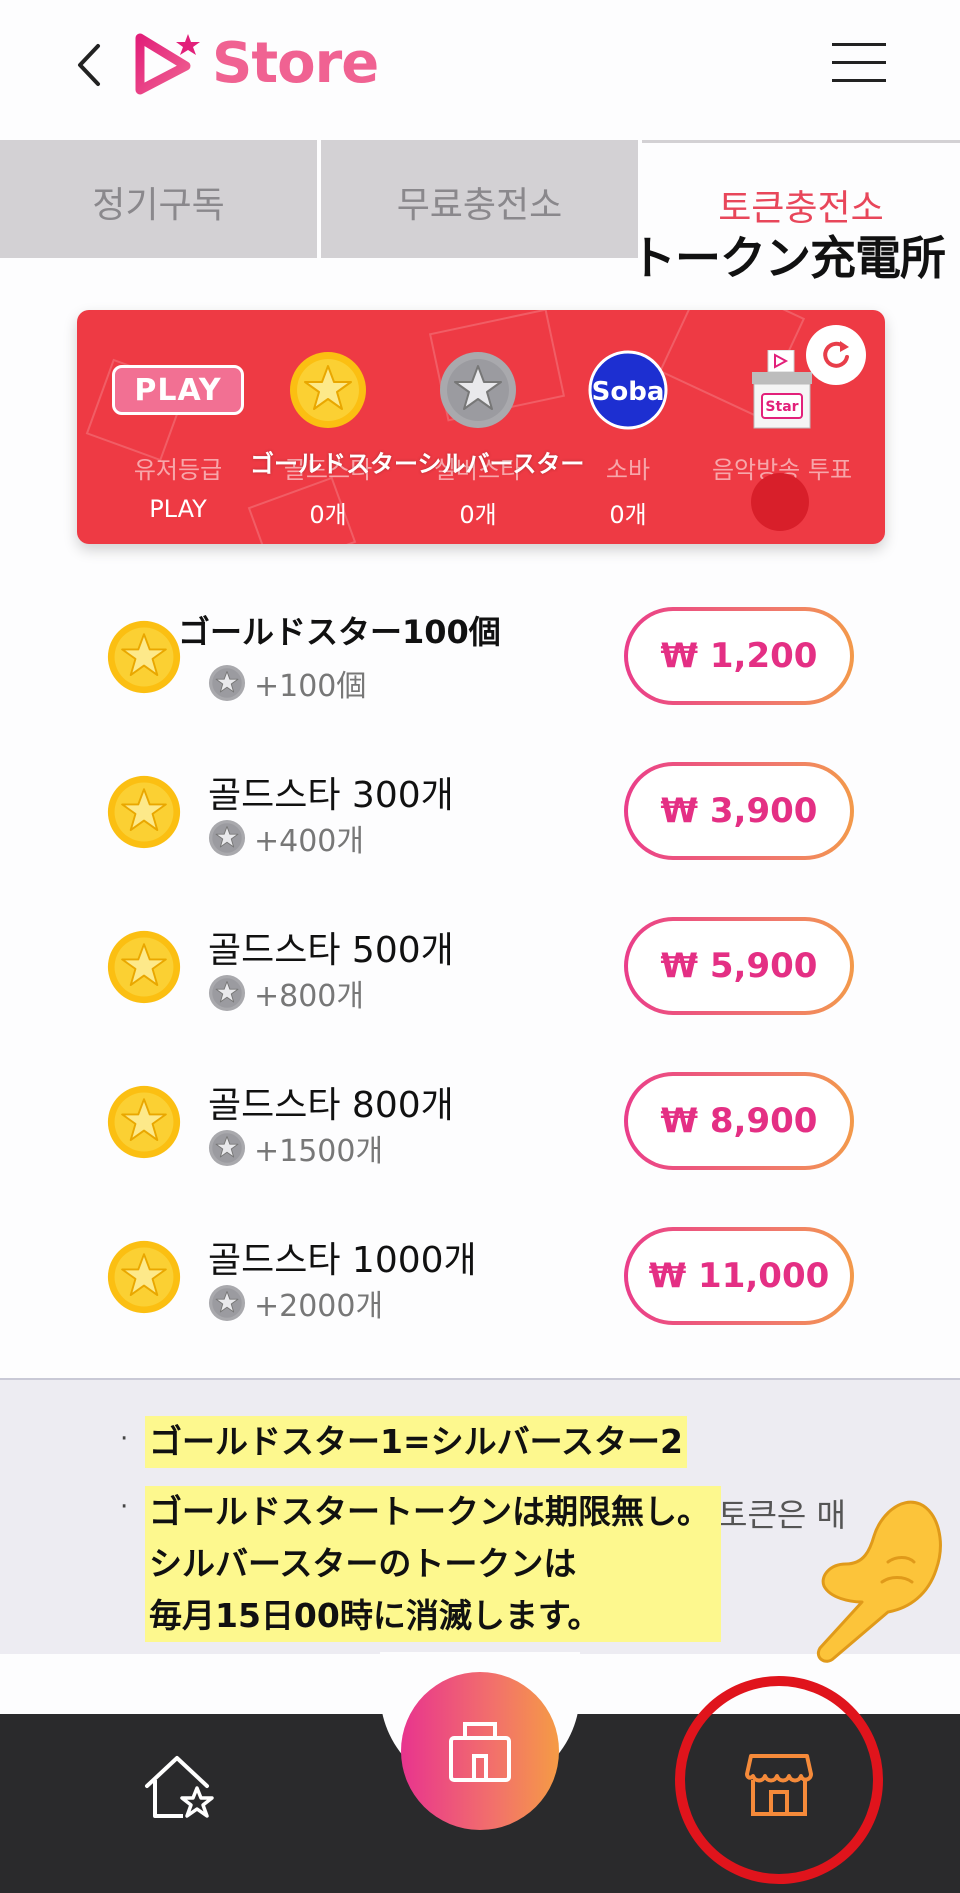  Describe the element at coordinates (167, 64) in the screenshot. I see `logo-play-icon` at that location.